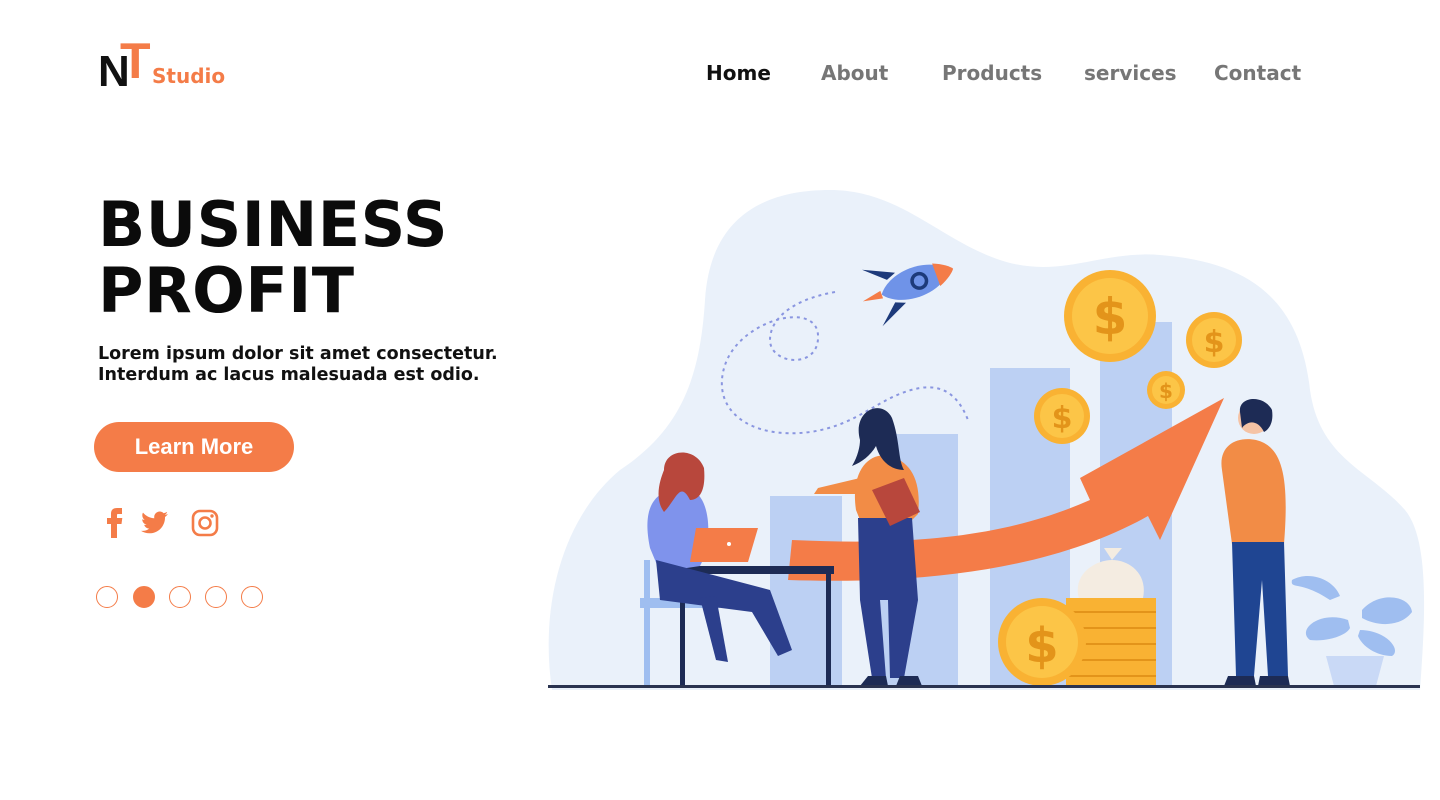  I want to click on ground-line, so click(984, 686).